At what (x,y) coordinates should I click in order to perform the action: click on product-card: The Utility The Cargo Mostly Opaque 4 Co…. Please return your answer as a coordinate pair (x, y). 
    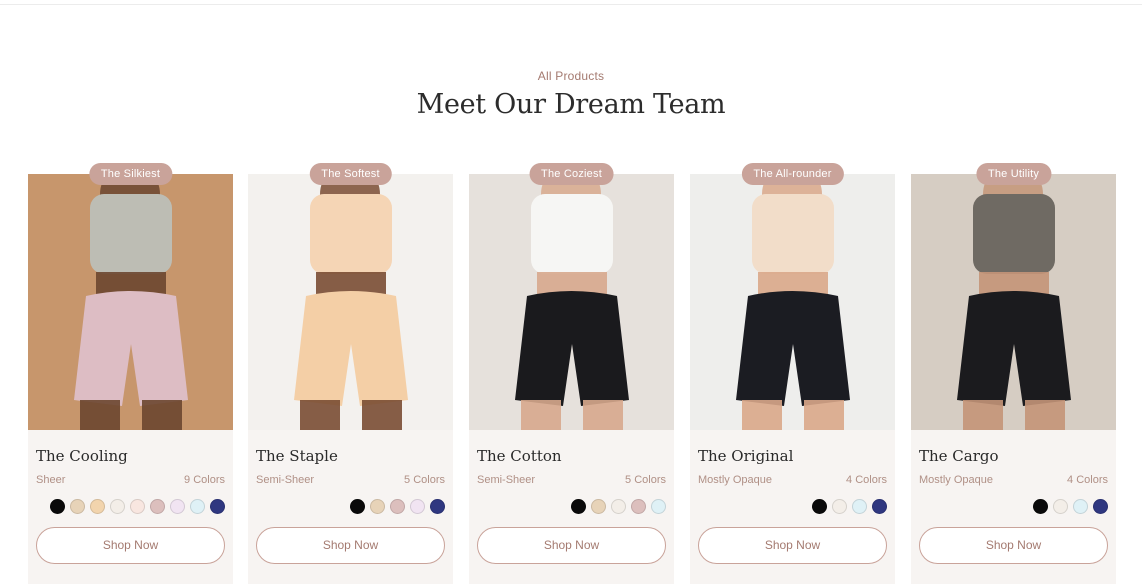
    Looking at the image, I should click on (1013, 372).